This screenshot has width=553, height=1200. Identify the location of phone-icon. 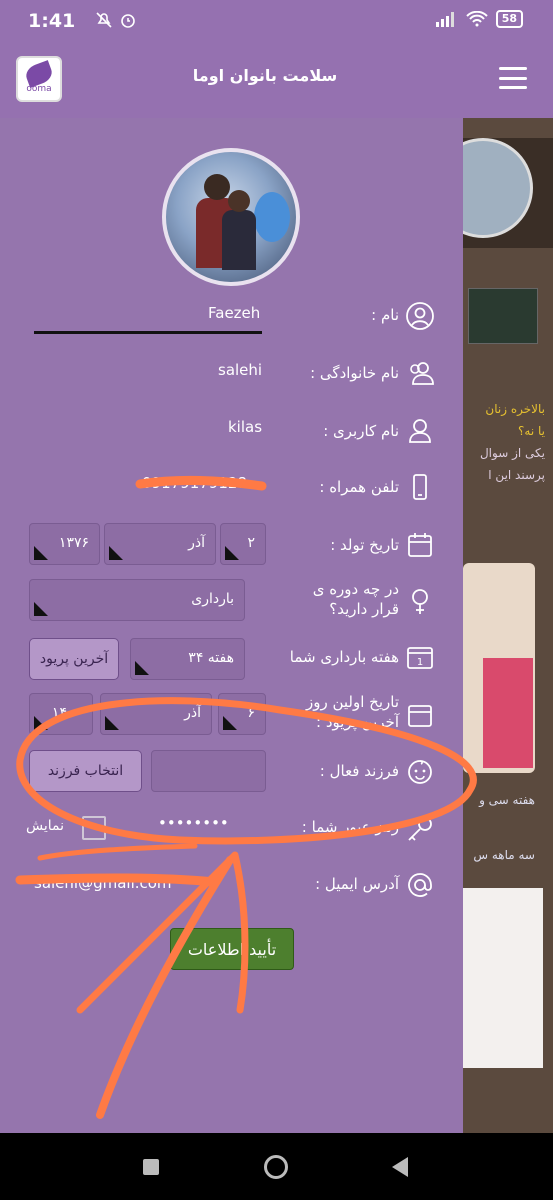
(420, 487).